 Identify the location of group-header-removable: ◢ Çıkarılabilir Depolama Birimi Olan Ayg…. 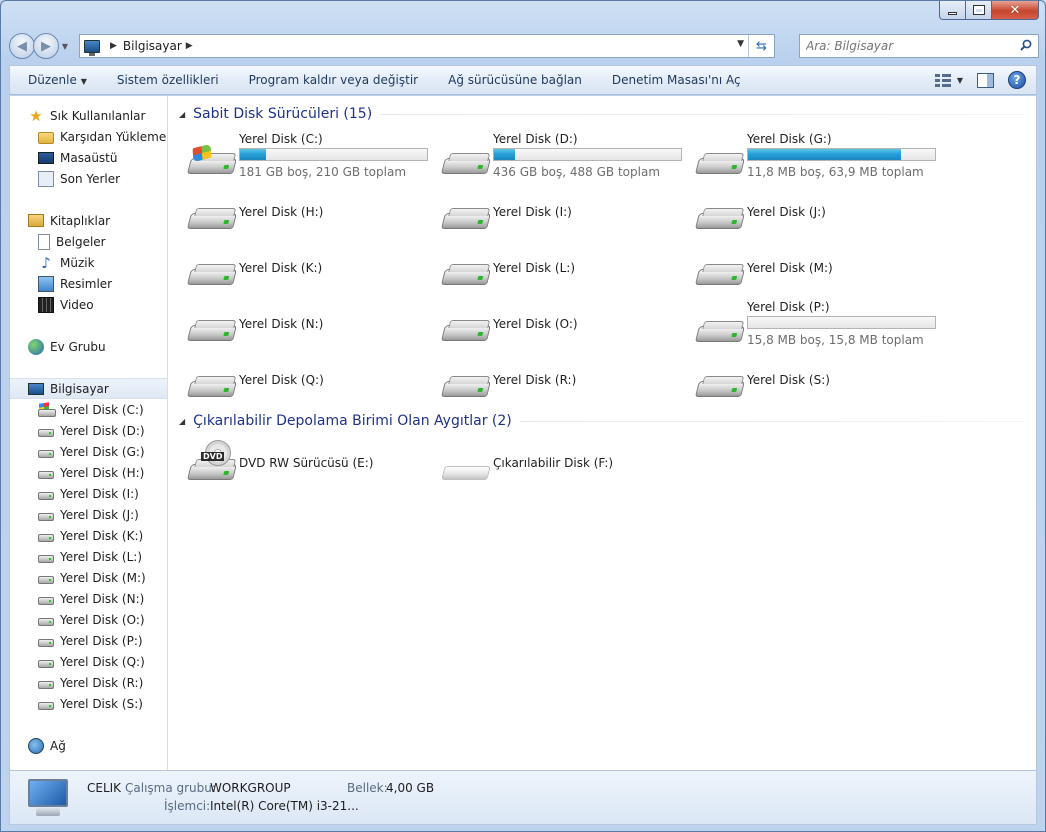
(601, 421).